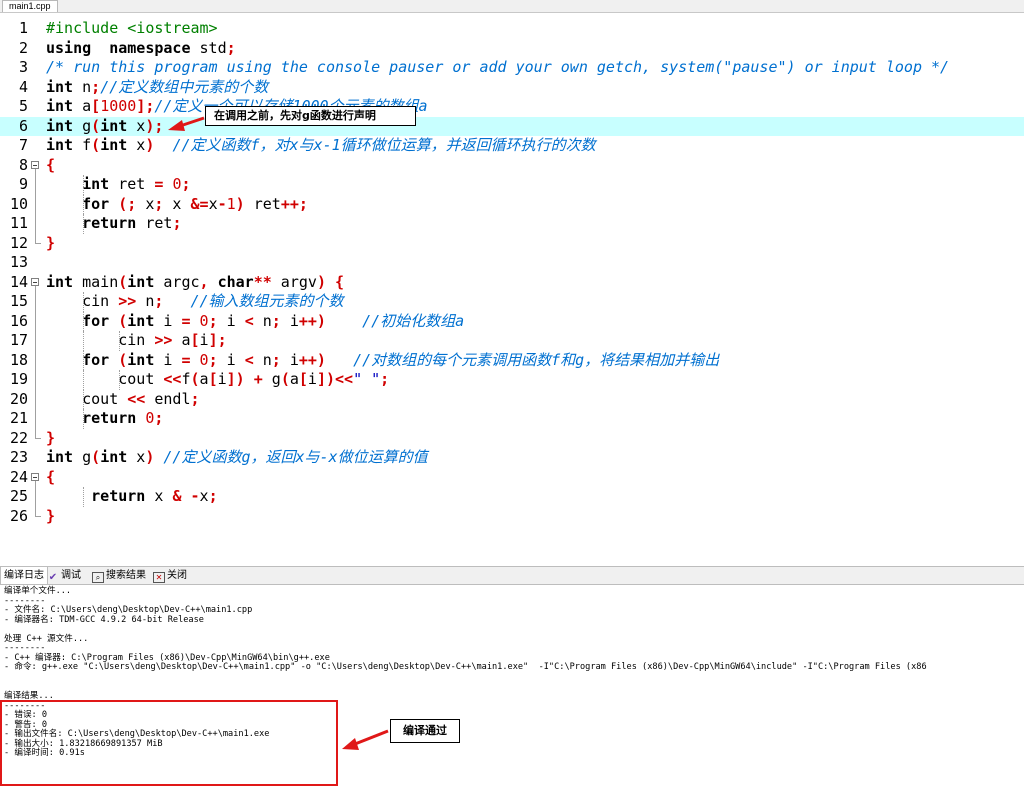 The image size is (1024, 789). Describe the element at coordinates (123, 398) in the screenshot. I see `code-text: cout << endl;` at that location.